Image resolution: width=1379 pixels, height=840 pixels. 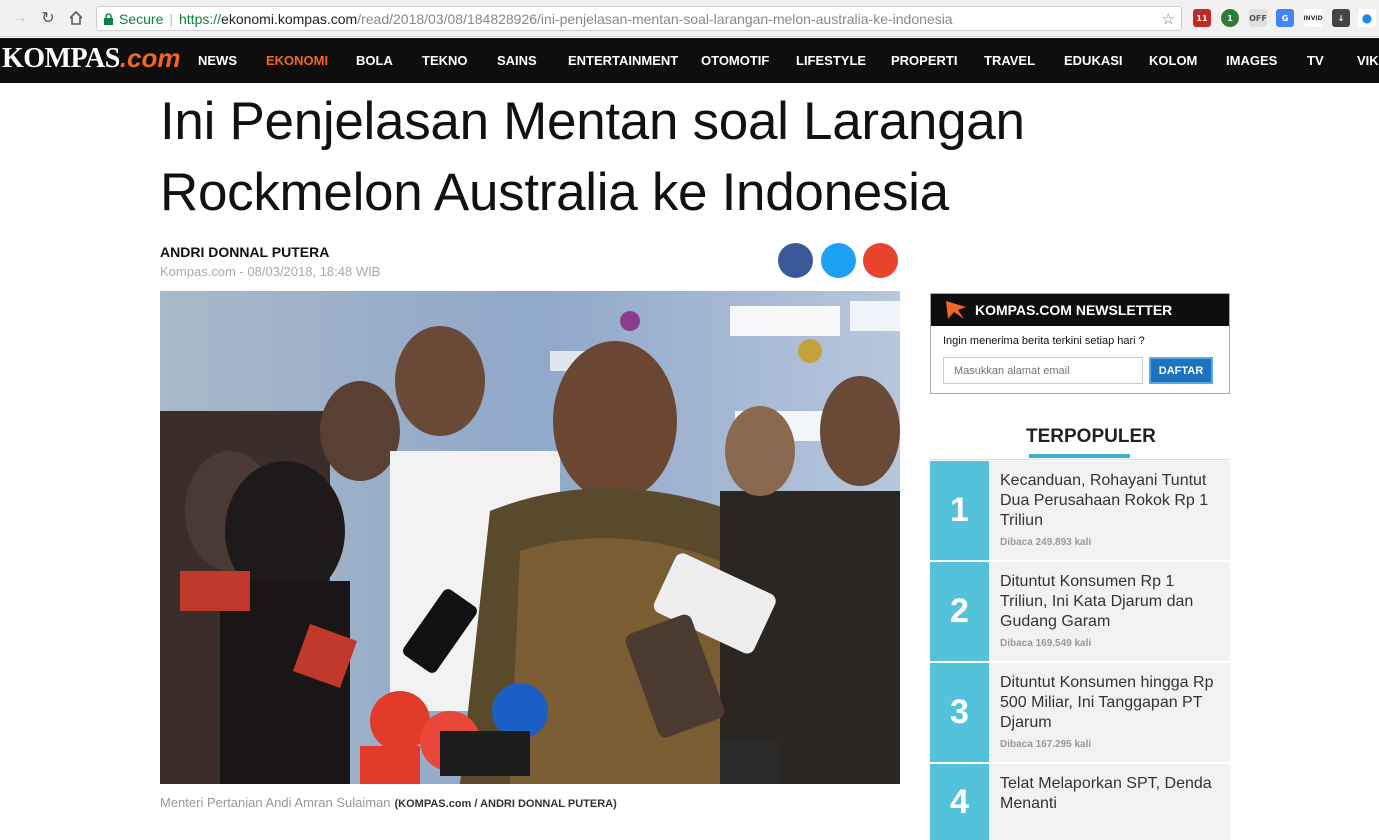 What do you see at coordinates (275, 802) in the screenshot?
I see `caption-text: Menteri Pertanian Andi Amran Sulaiman` at bounding box center [275, 802].